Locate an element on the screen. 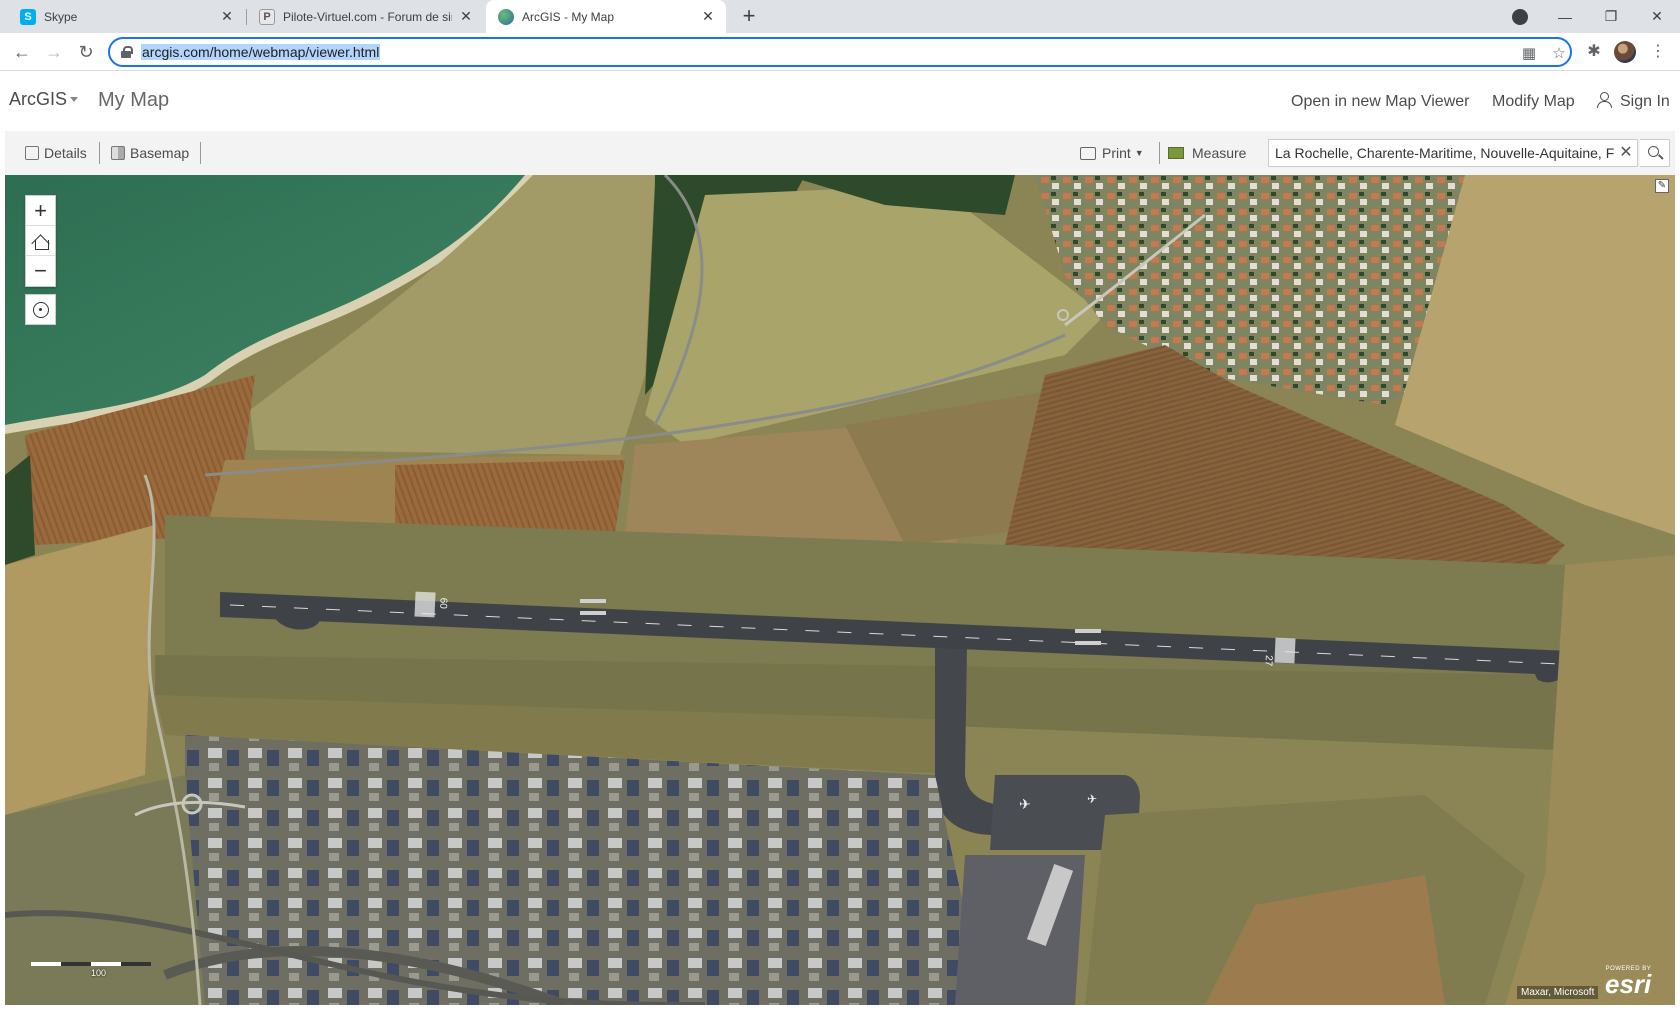 The image size is (1680, 1010). map-toolbar: Details Basemap Print ▼ Measure ✕ is located at coordinates (840, 153).